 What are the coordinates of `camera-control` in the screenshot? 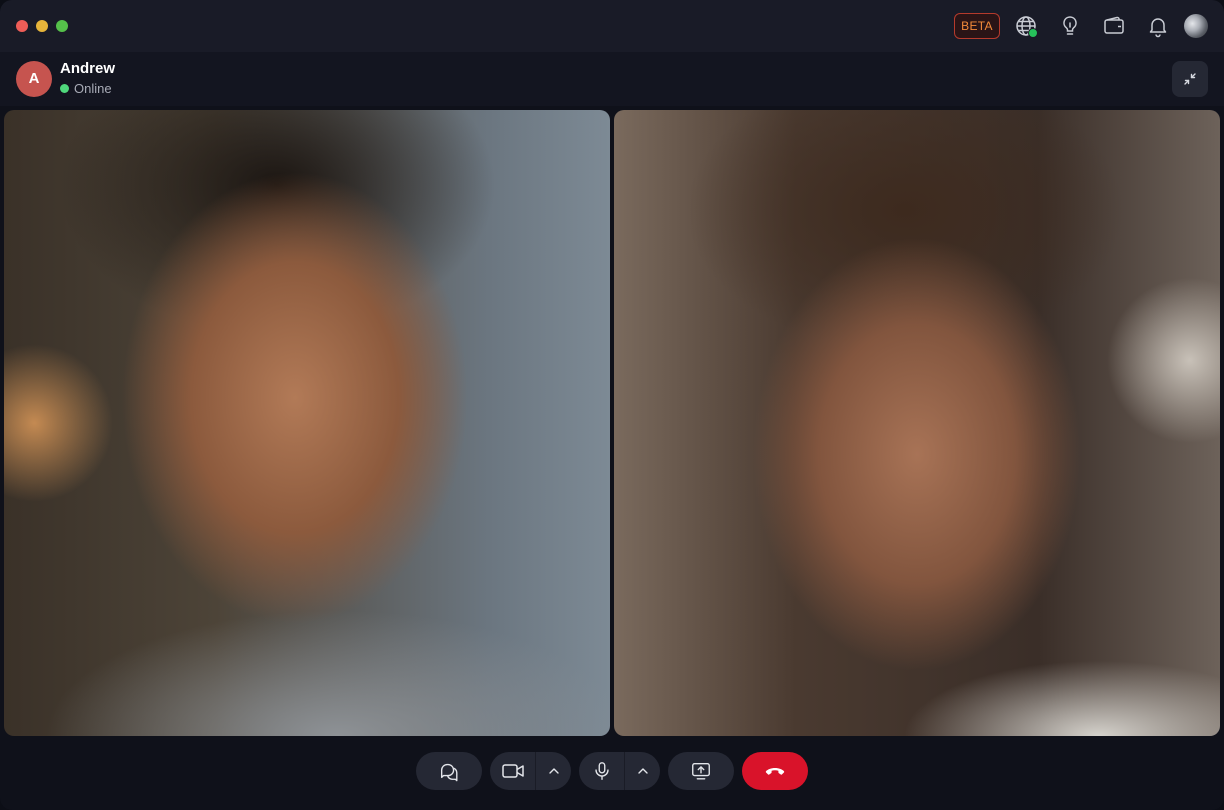 It's located at (530, 771).